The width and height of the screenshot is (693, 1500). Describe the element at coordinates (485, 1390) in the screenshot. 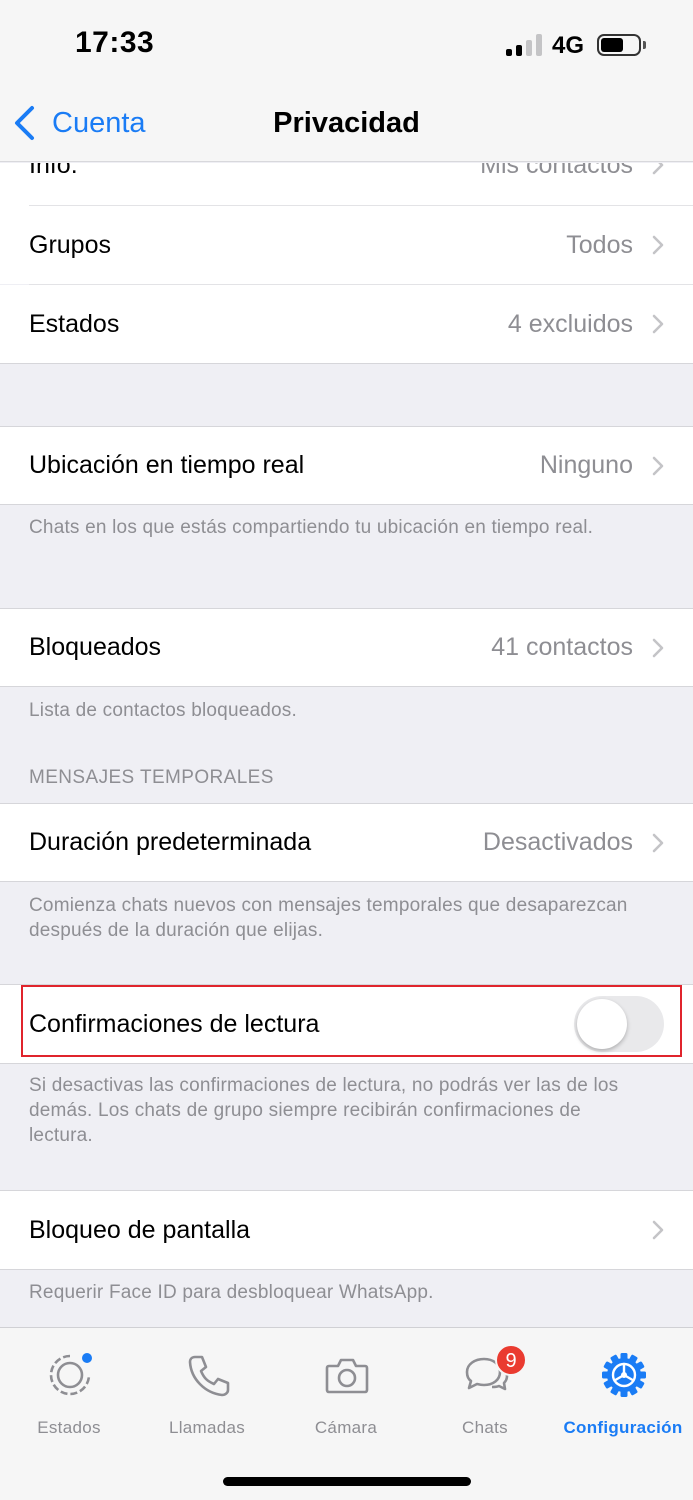

I see `tab-chats: 9 Chats` at that location.